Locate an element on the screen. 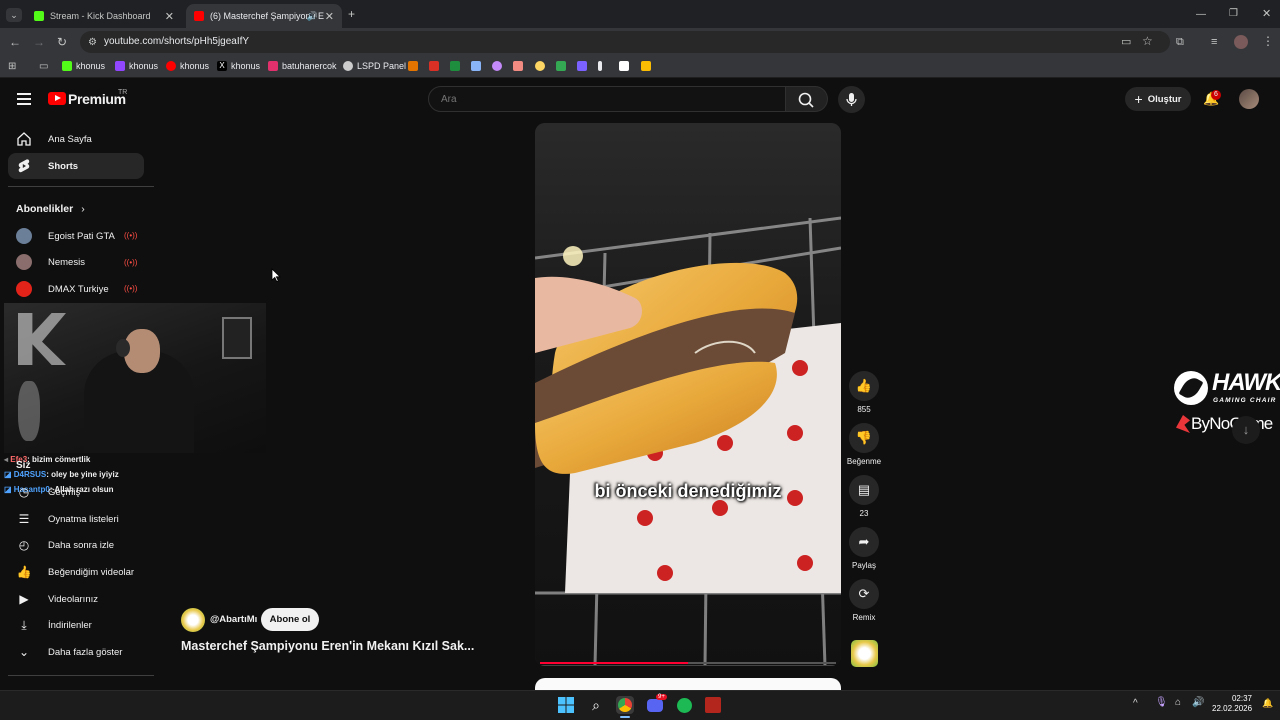 This screenshot has height=720, width=1280. bookmark-lspd: LSPD Panel is located at coordinates (374, 66).